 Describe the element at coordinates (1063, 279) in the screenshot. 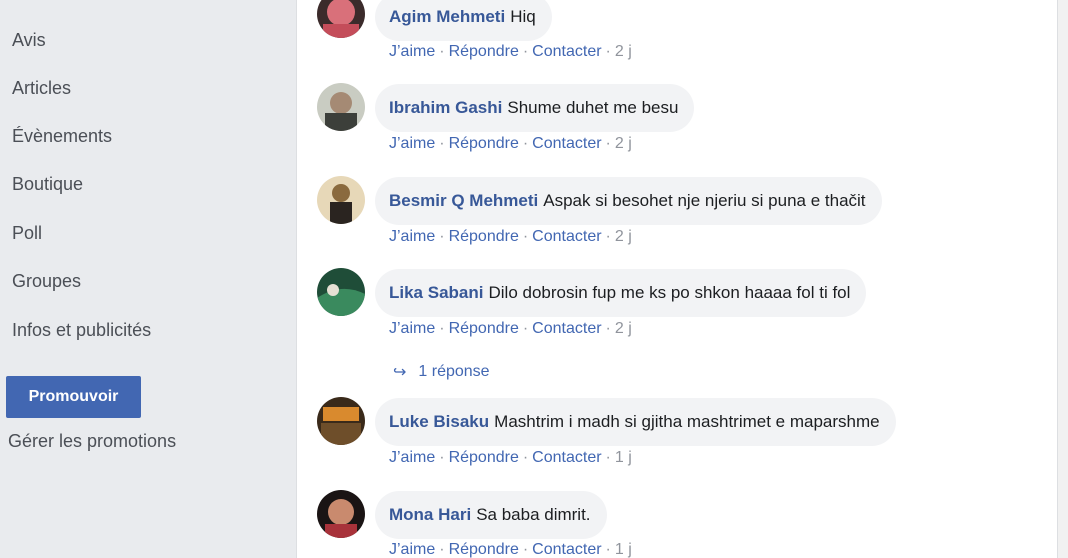

I see `scrollbar-track` at that location.